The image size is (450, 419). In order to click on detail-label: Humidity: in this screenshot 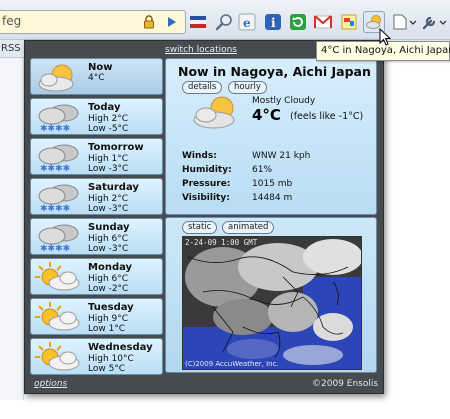, I will do `click(207, 170)`.